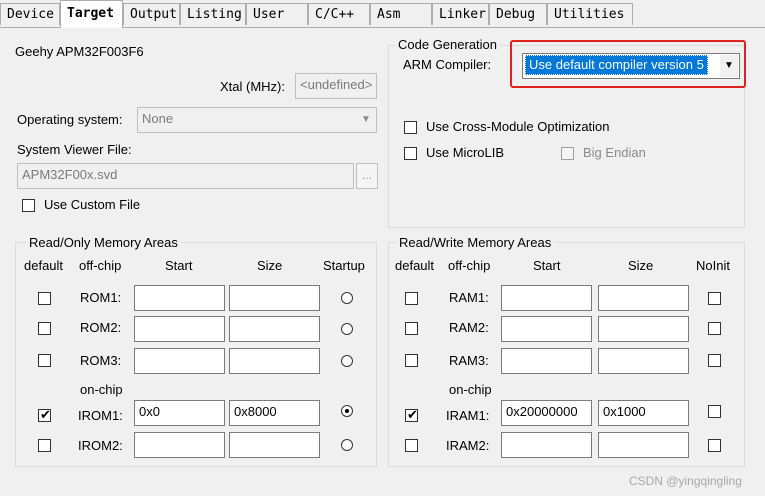 Image resolution: width=765 pixels, height=496 pixels. Describe the element at coordinates (567, 153) in the screenshot. I see `big-endian-checkbox` at that location.